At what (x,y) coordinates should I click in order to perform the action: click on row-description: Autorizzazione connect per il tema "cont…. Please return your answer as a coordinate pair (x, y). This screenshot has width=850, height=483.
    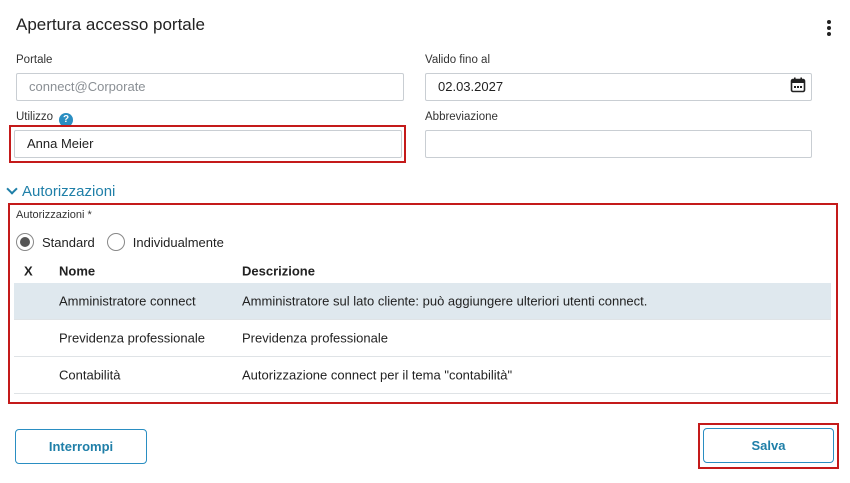
    Looking at the image, I should click on (377, 375).